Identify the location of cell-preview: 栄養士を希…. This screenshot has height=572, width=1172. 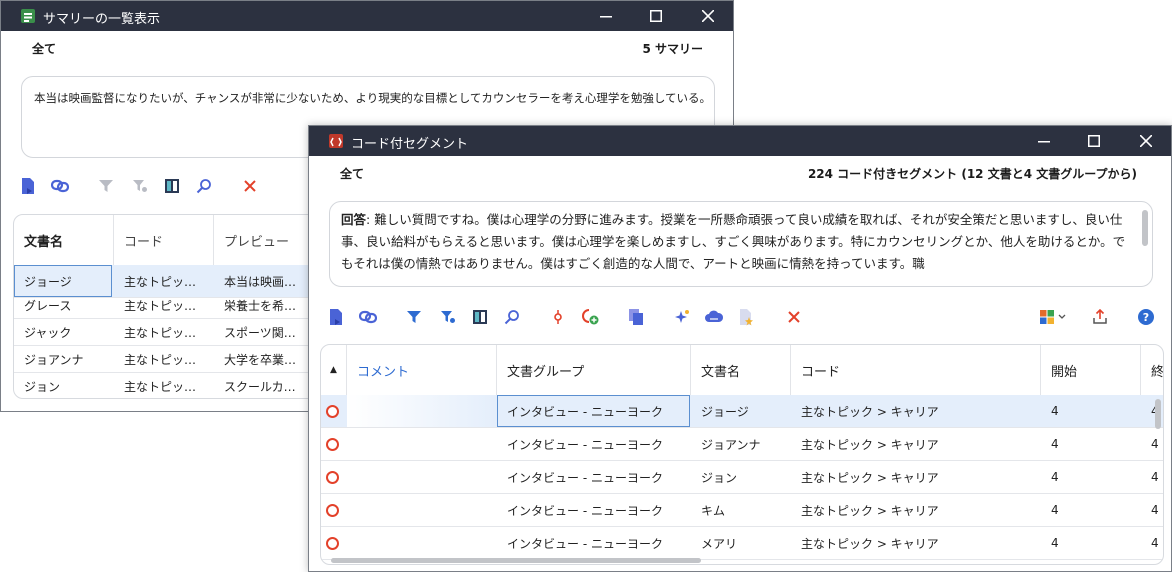
(264, 305).